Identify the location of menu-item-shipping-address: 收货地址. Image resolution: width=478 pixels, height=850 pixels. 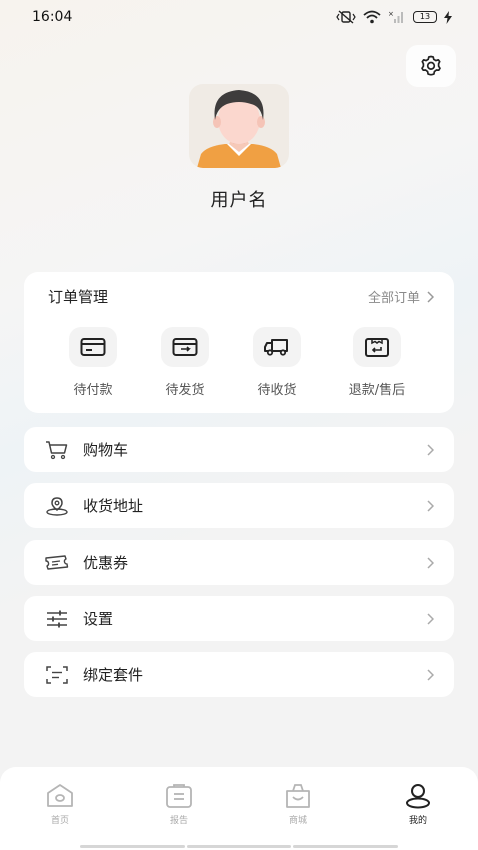
(239, 505).